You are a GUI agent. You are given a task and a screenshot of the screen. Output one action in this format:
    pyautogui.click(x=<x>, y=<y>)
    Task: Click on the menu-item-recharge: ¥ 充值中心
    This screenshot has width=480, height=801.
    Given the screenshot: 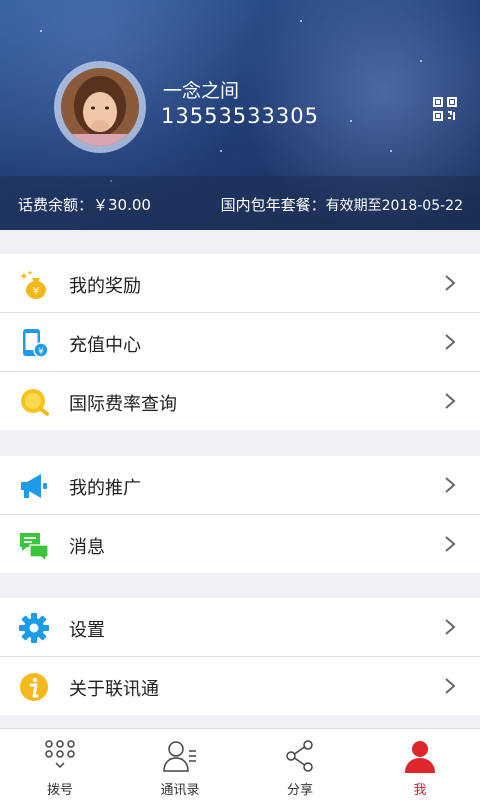 What is the action you would take?
    pyautogui.click(x=240, y=342)
    